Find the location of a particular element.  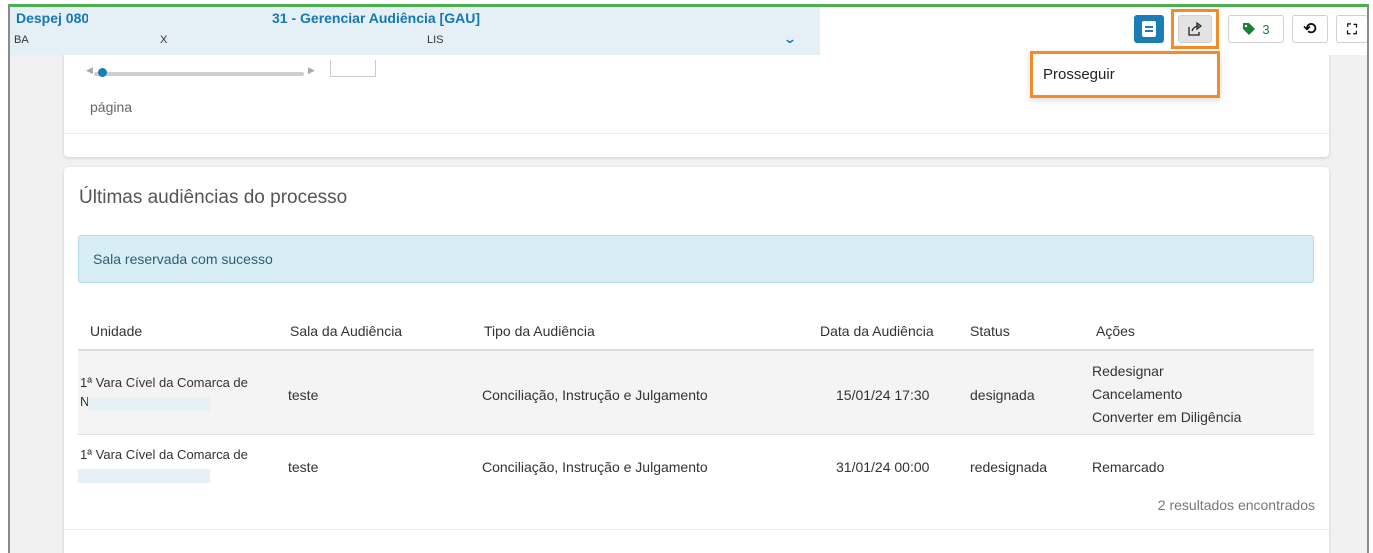

cell-status: designada is located at coordinates (1002, 395).